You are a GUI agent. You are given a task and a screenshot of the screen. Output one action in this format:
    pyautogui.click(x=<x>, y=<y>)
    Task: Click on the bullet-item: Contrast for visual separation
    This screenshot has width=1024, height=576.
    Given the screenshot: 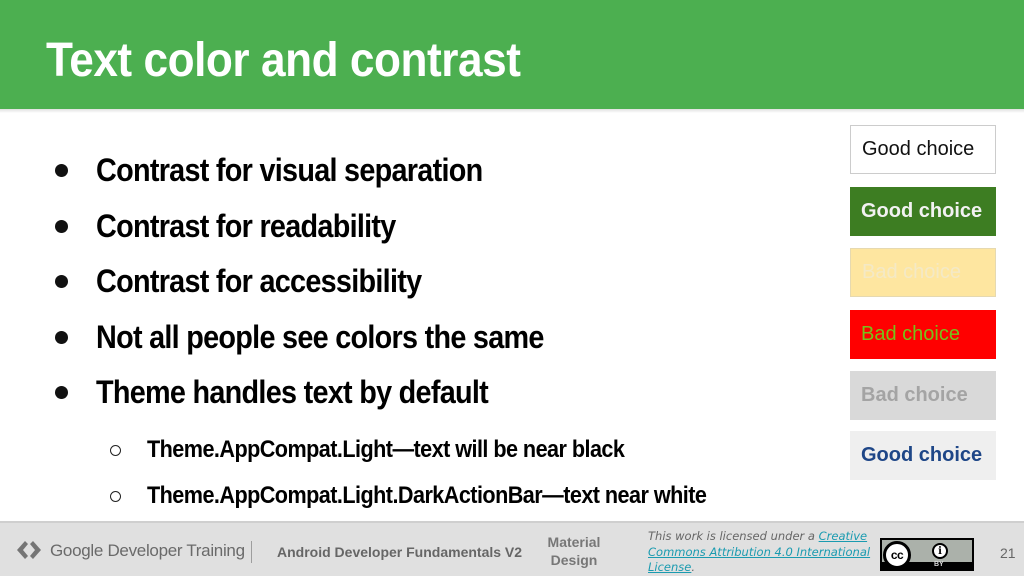 What is the action you would take?
    pyautogui.click(x=290, y=170)
    